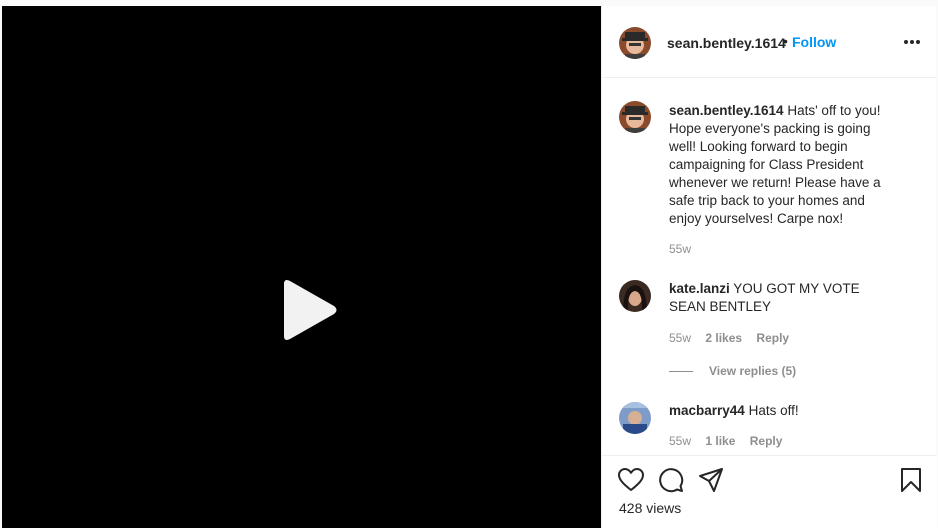 The image size is (938, 528). What do you see at coordinates (671, 480) in the screenshot?
I see `comment-icon` at bounding box center [671, 480].